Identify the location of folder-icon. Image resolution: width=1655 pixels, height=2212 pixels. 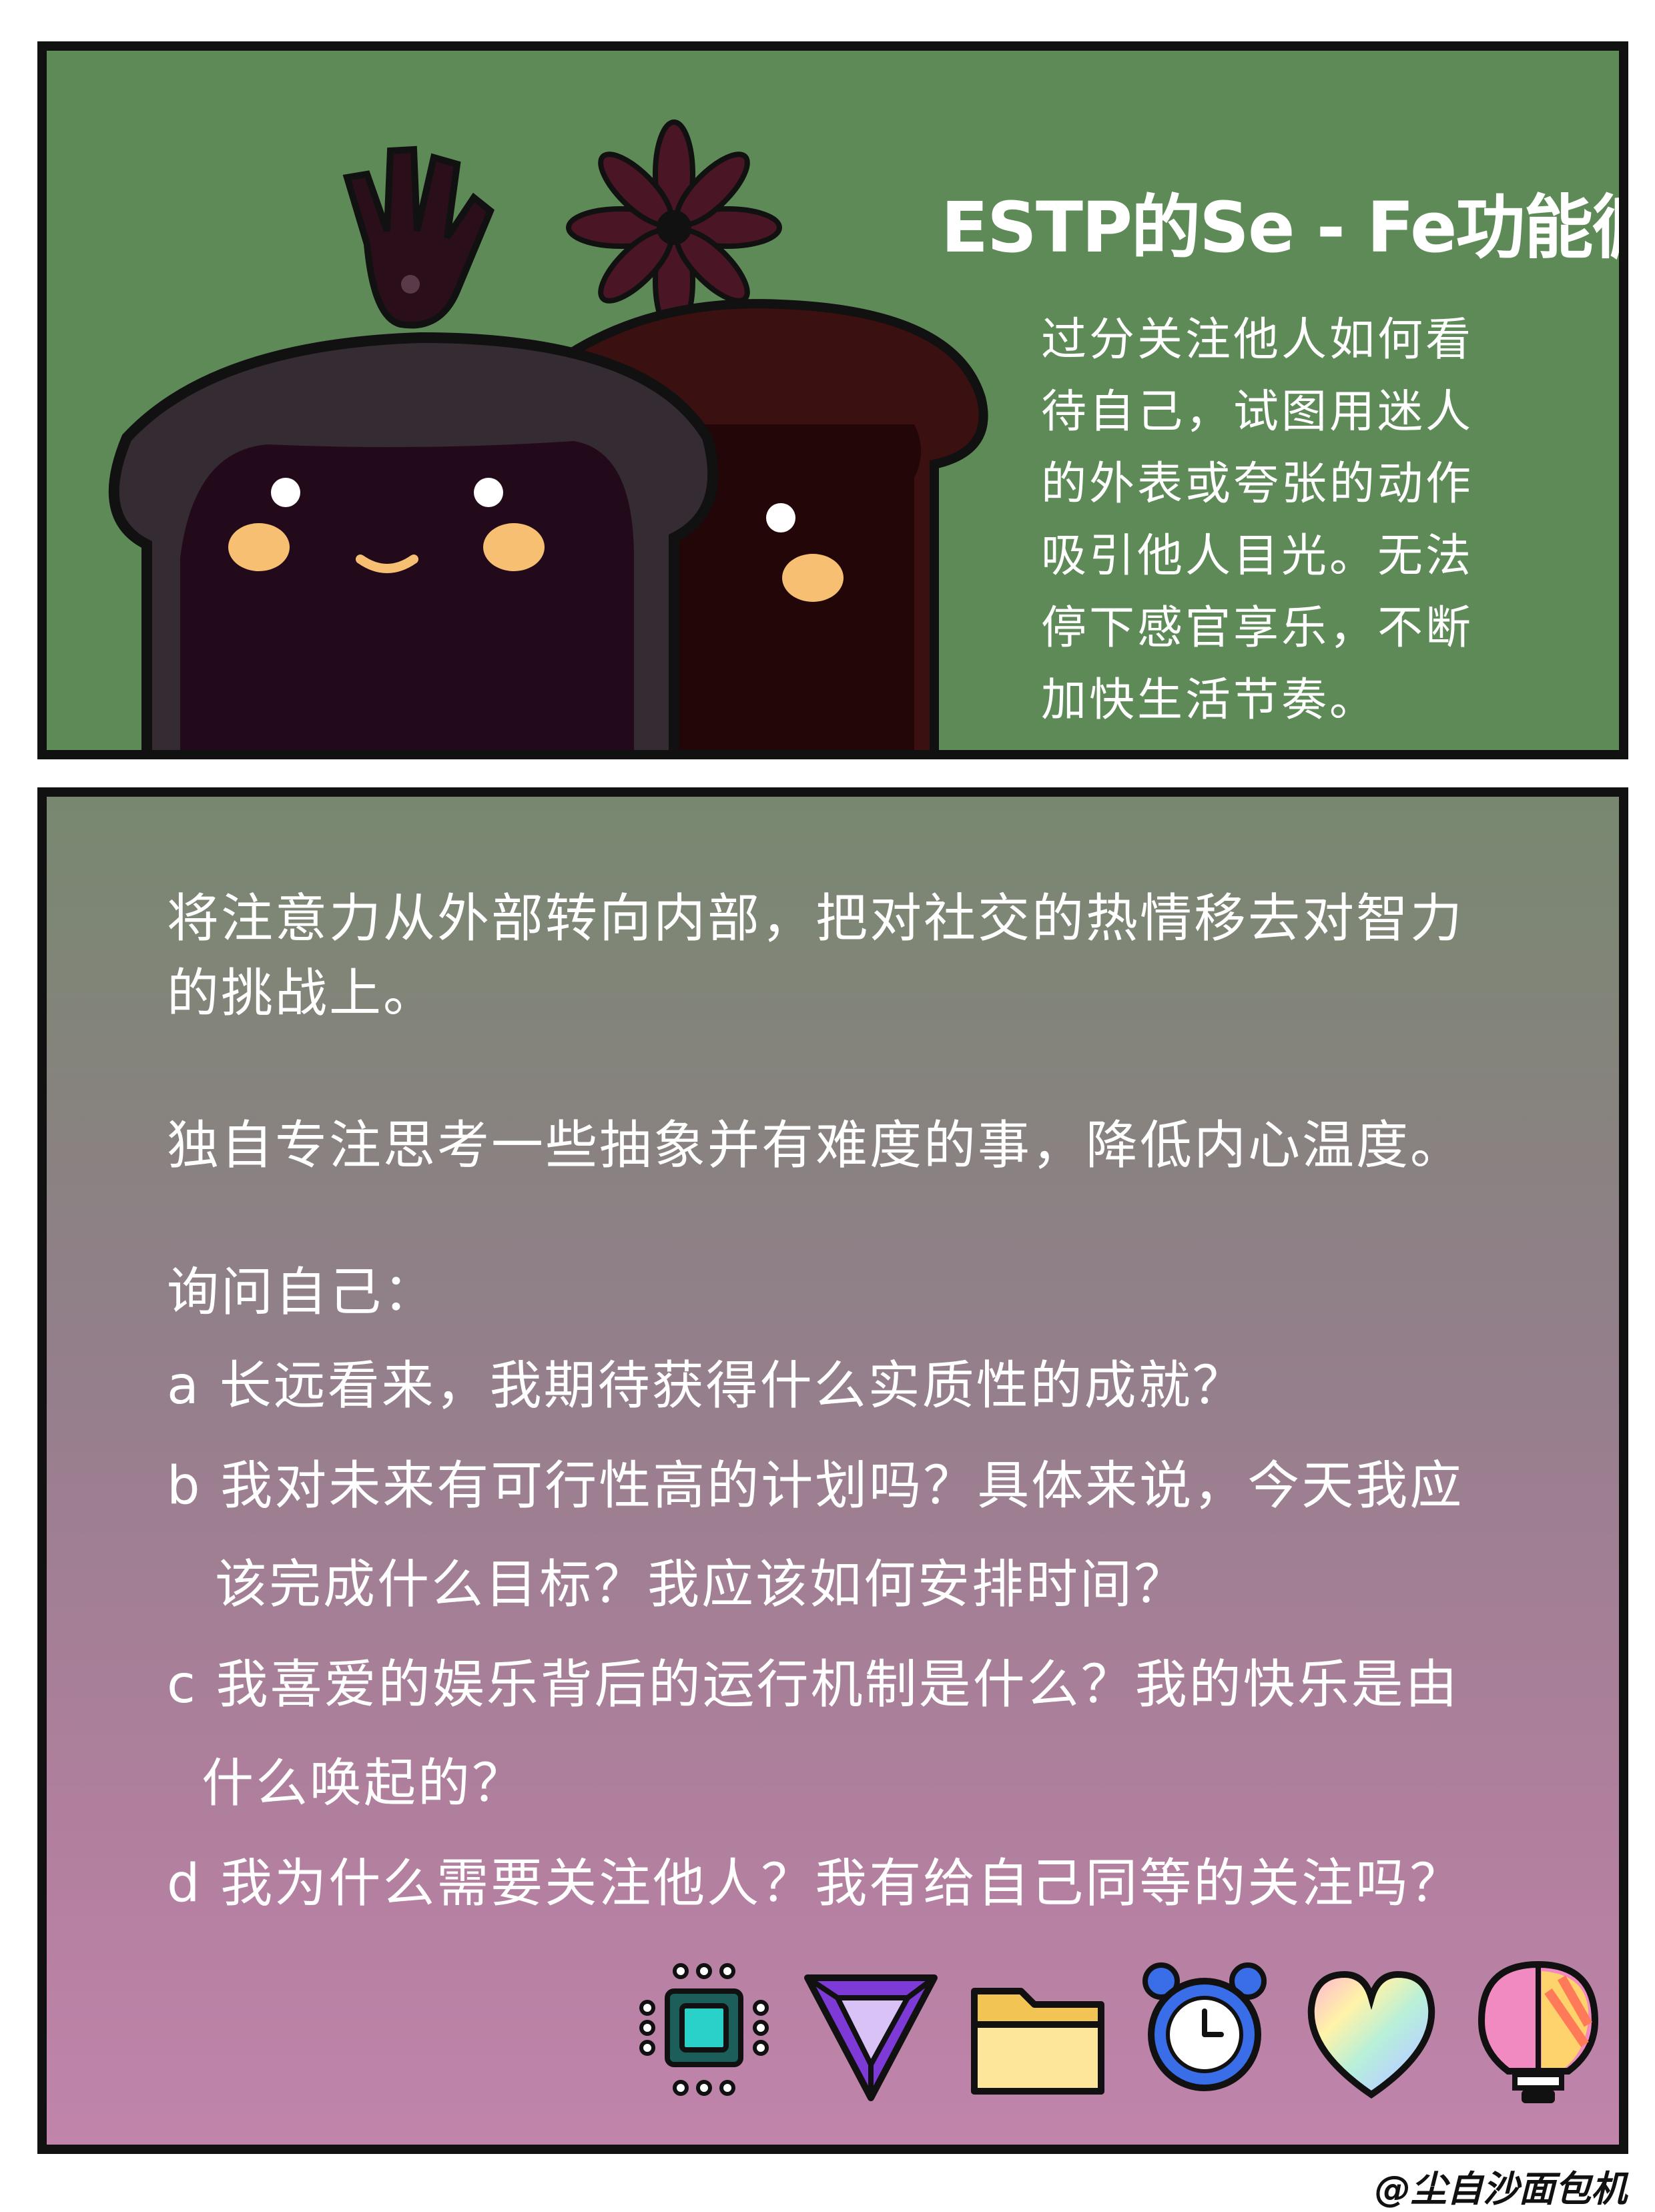
(1037, 2041).